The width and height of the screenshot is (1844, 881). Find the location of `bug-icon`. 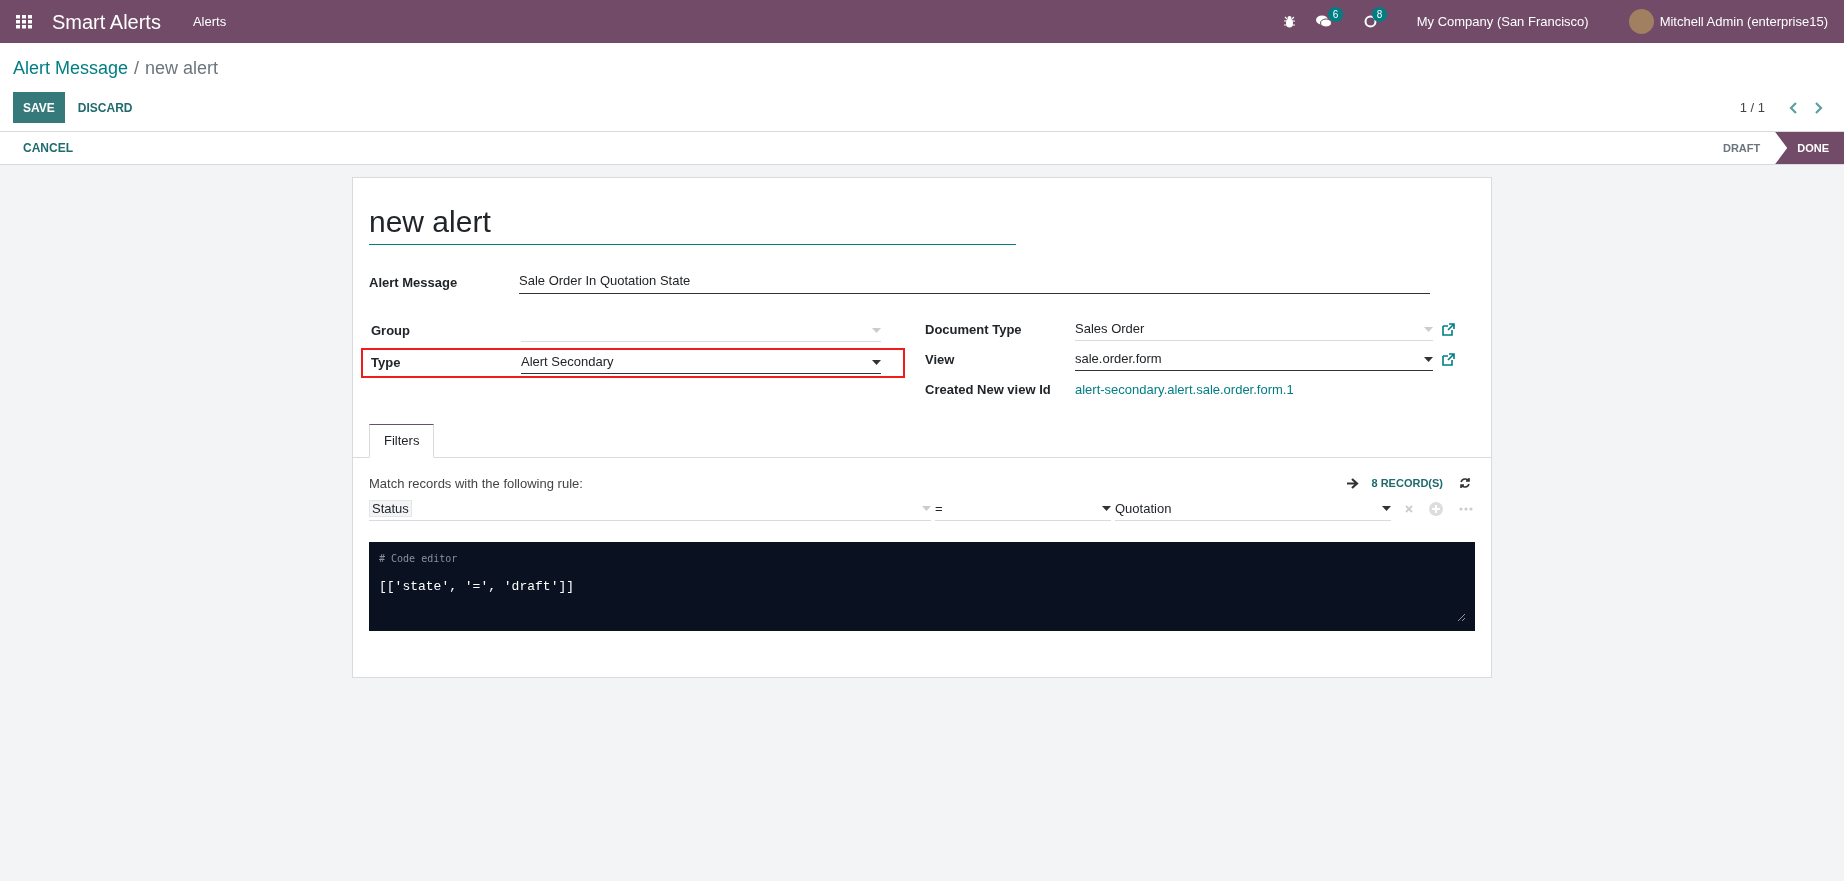

bug-icon is located at coordinates (1289, 21).